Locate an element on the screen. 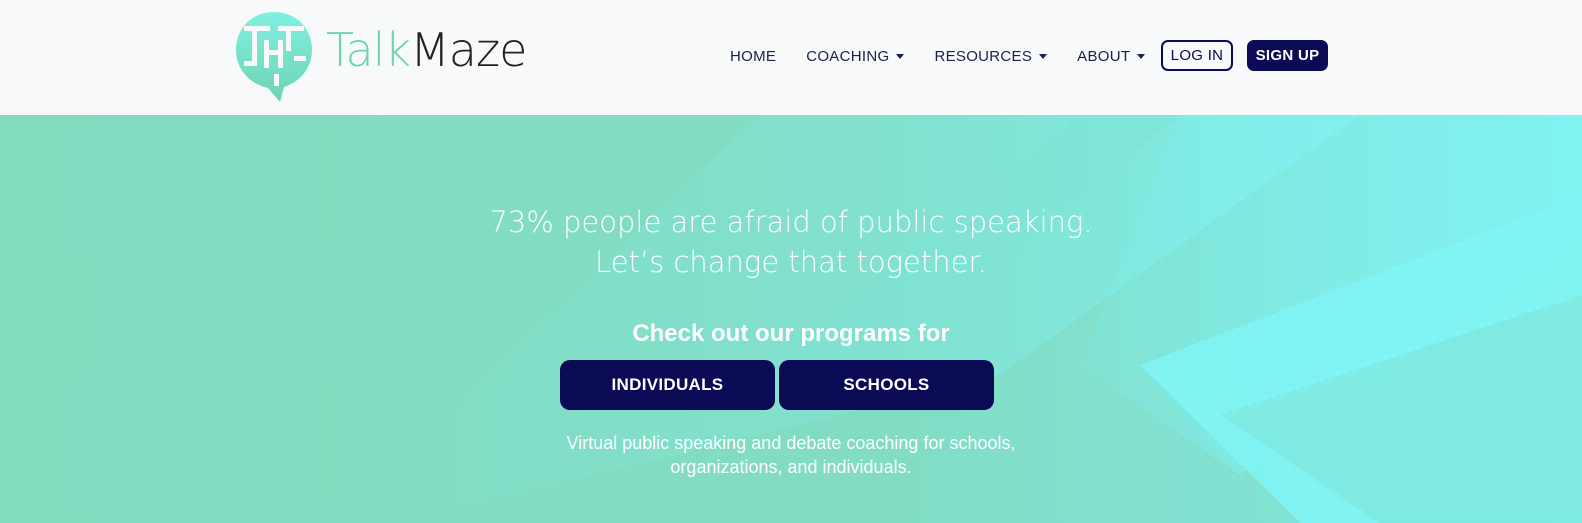  brand-name: TalkMaze is located at coordinates (426, 50).